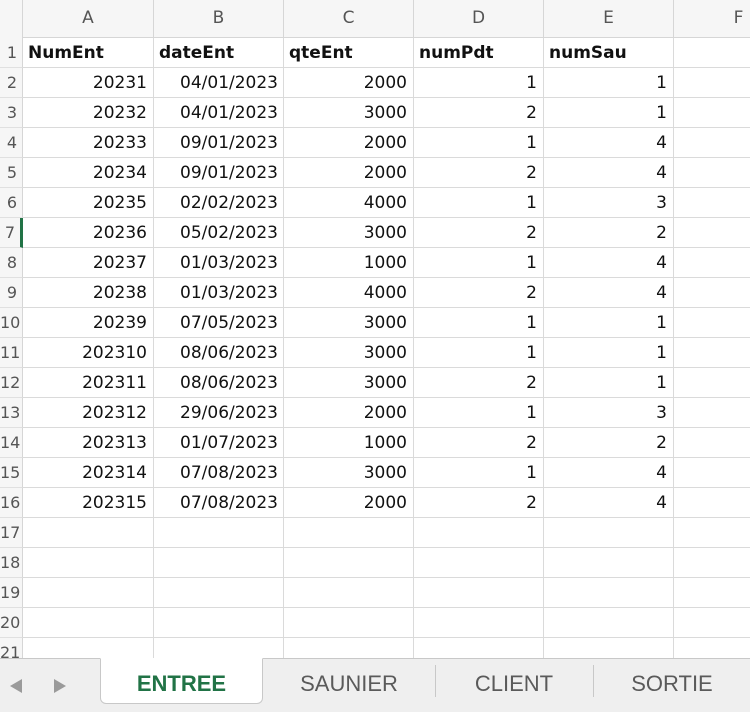 The width and height of the screenshot is (750, 712). What do you see at coordinates (219, 443) in the screenshot?
I see `cell-b14: 01/07/2023` at bounding box center [219, 443].